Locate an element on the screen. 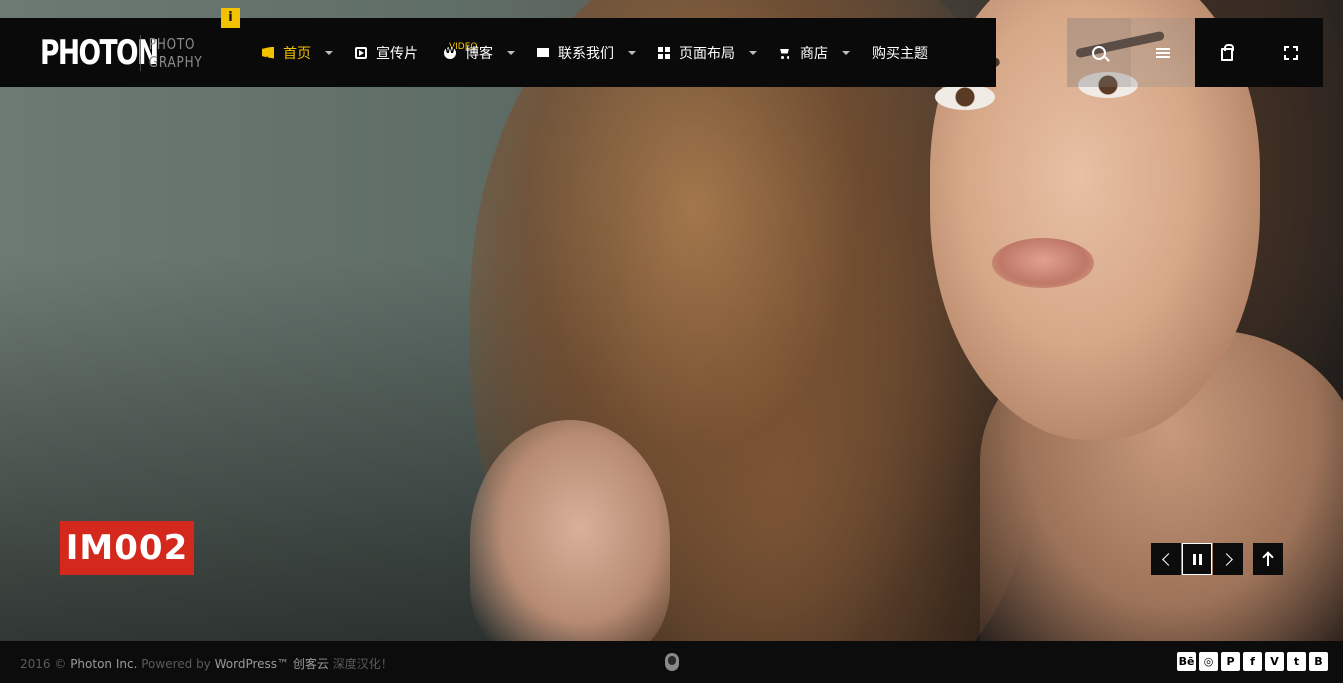 The width and height of the screenshot is (1343, 683). shopping-bag-button is located at coordinates (1227, 52).